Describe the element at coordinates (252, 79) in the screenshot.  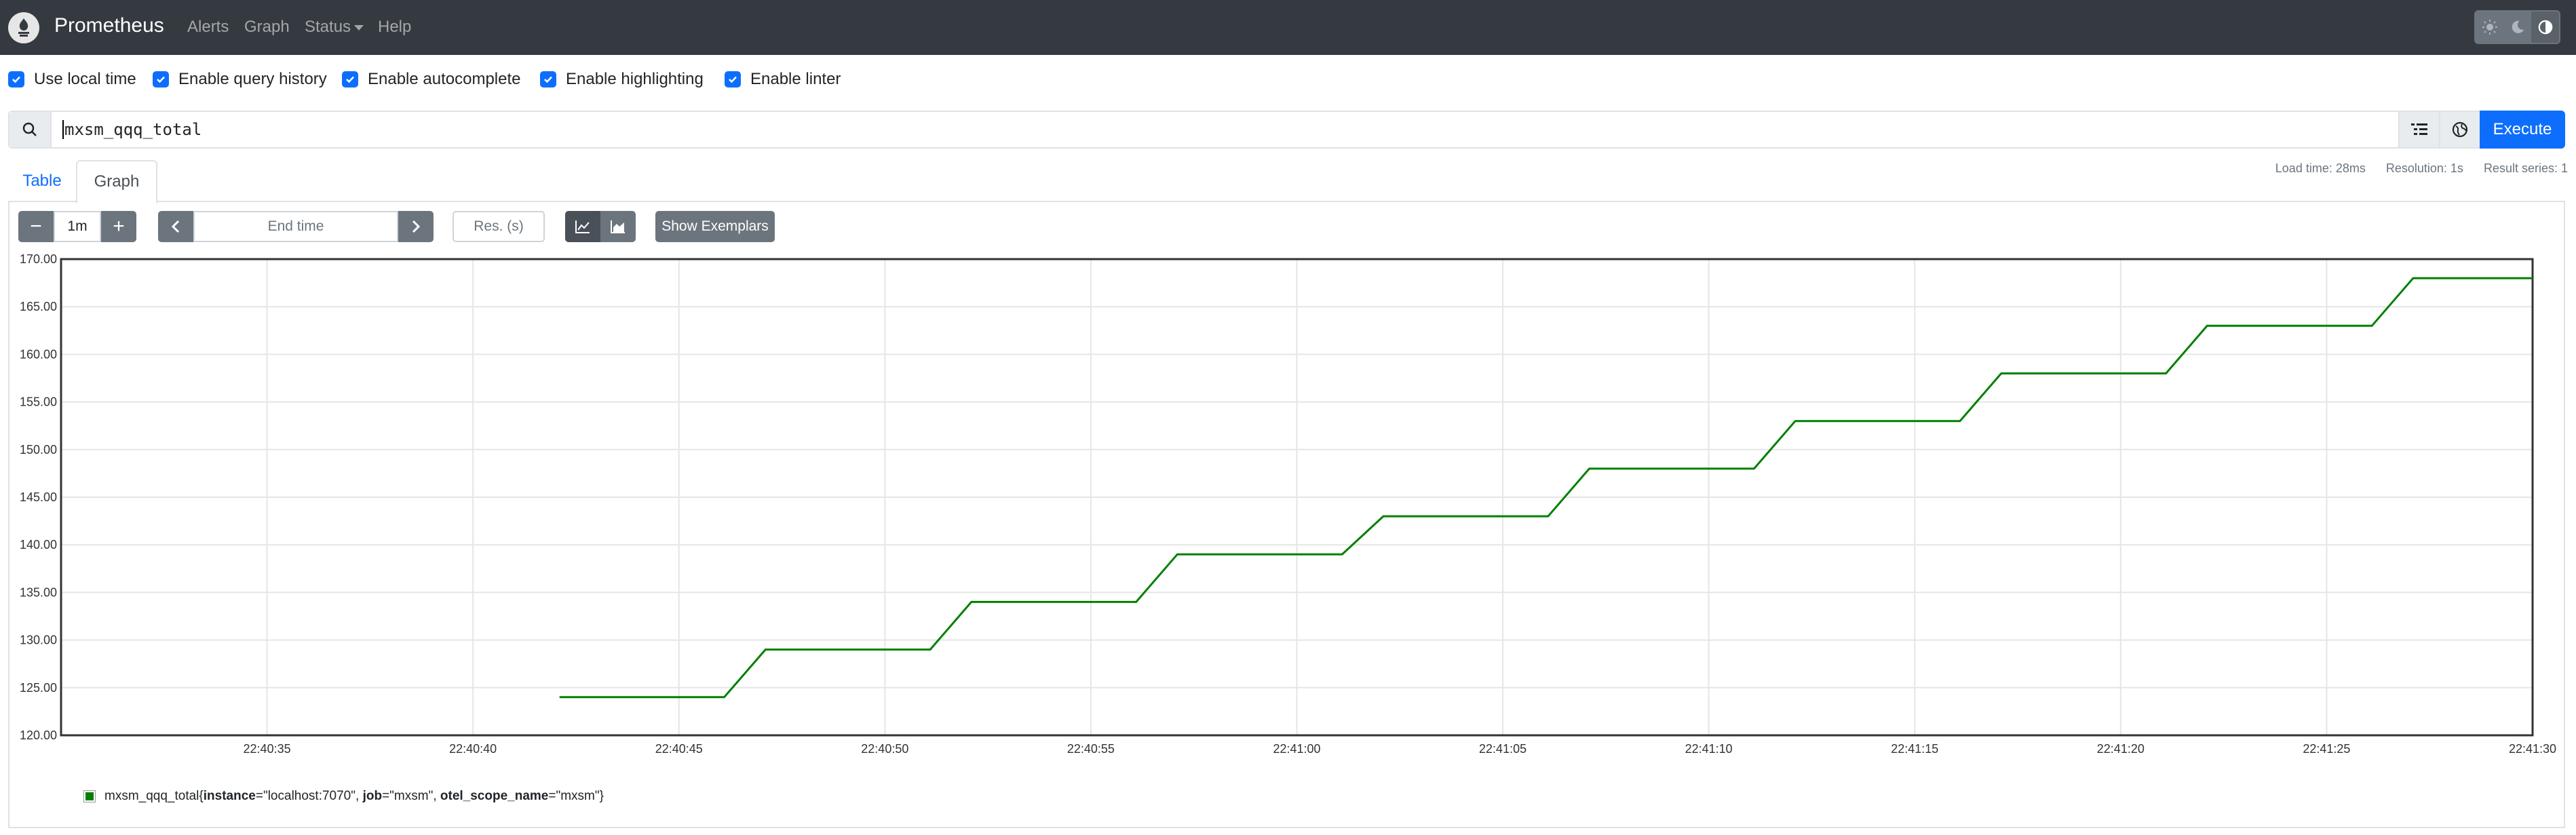
I see `option-label: Enable query history` at that location.